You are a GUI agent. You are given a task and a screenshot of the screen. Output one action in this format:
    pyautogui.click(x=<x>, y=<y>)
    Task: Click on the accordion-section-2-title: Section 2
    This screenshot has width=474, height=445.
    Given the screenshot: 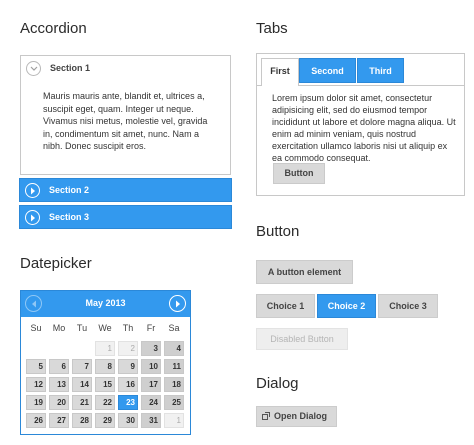 What is the action you would take?
    pyautogui.click(x=69, y=190)
    